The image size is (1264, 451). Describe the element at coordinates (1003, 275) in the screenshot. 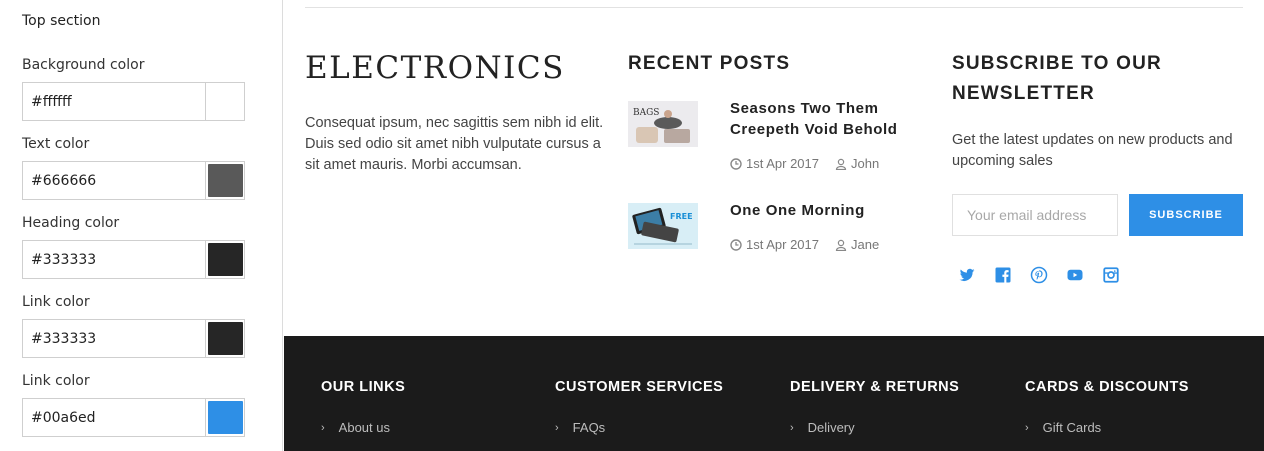

I see `facebook-icon` at that location.